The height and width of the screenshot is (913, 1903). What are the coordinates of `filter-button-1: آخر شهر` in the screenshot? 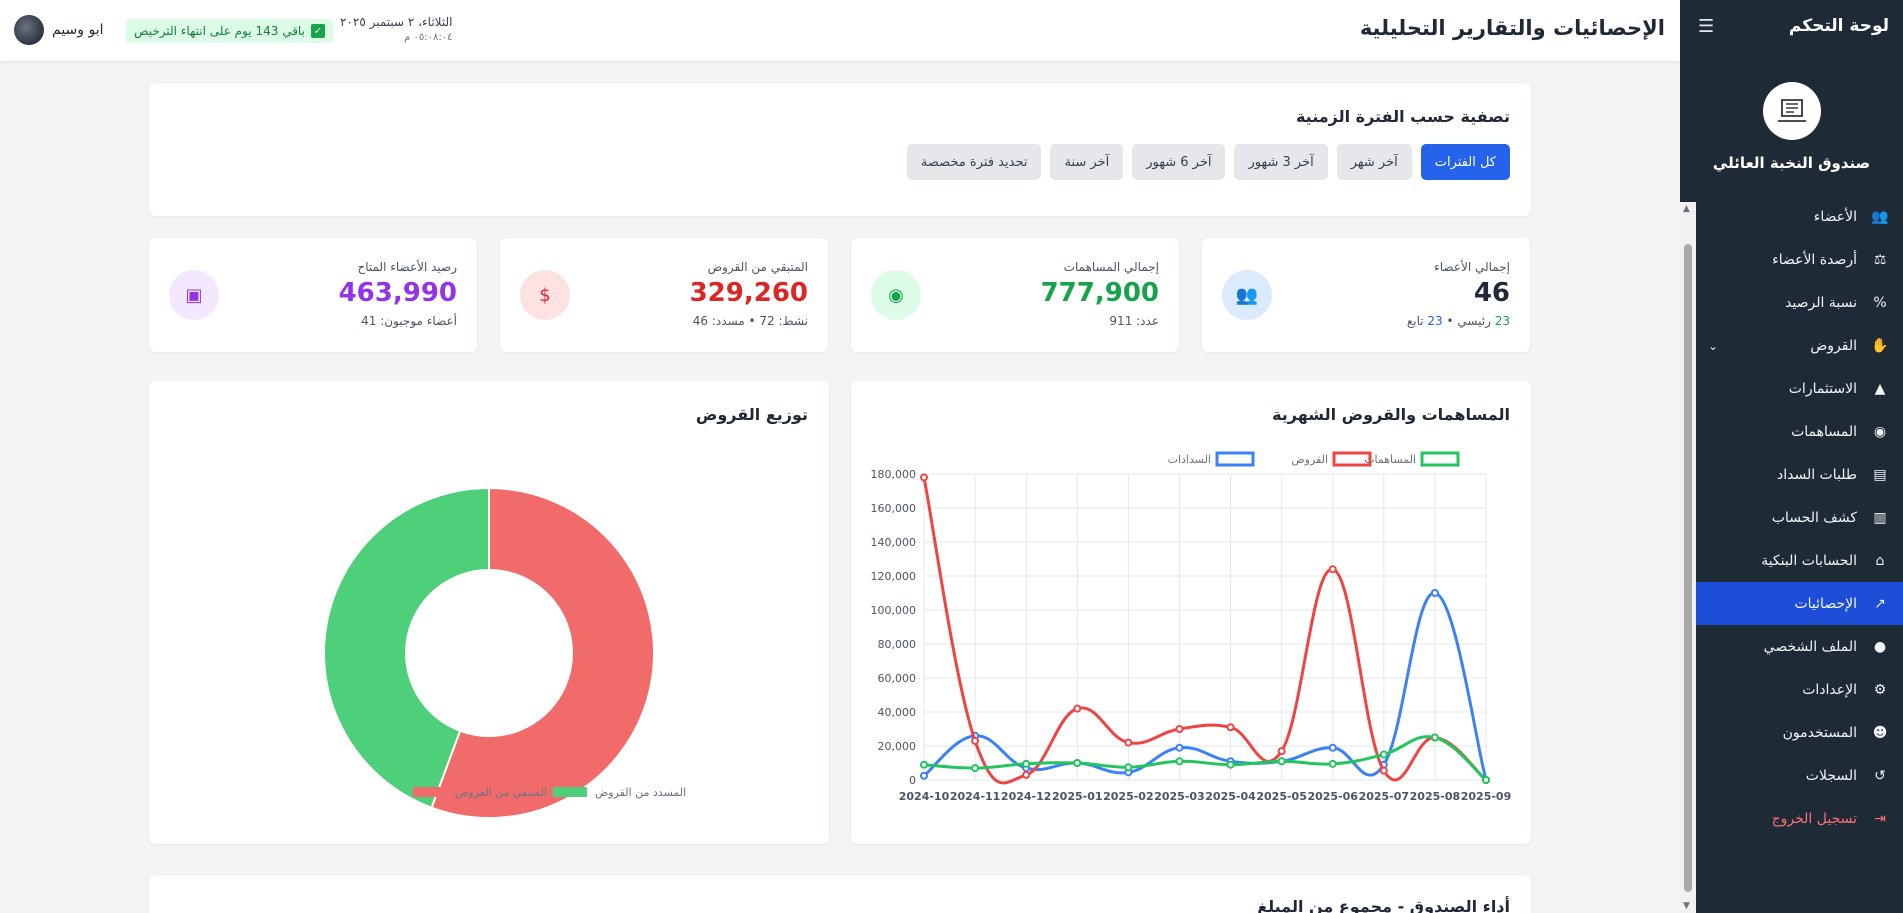 It's located at (1374, 162).